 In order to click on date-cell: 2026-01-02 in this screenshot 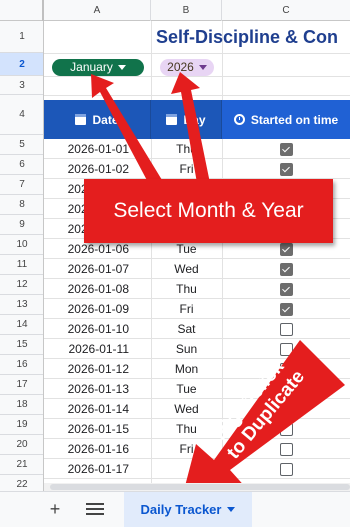, I will do `click(97, 169)`.